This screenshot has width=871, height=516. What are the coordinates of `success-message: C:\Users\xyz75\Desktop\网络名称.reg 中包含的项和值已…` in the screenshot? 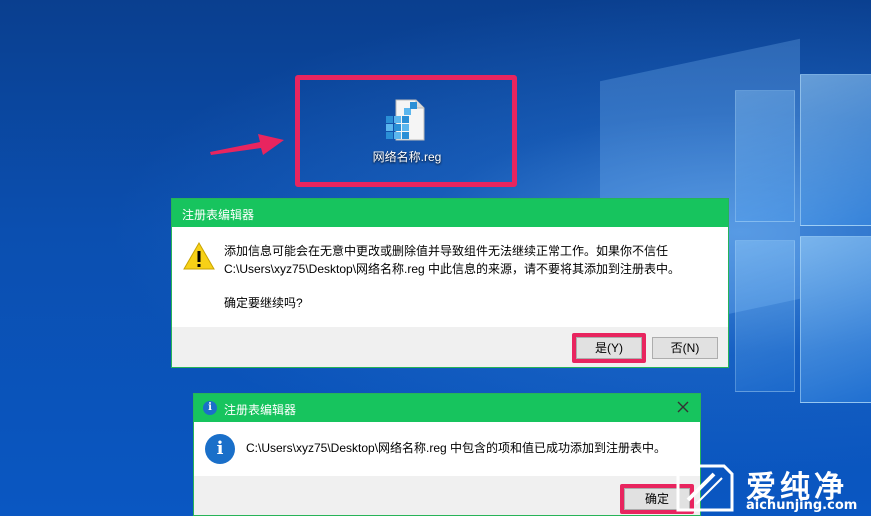 It's located at (456, 448).